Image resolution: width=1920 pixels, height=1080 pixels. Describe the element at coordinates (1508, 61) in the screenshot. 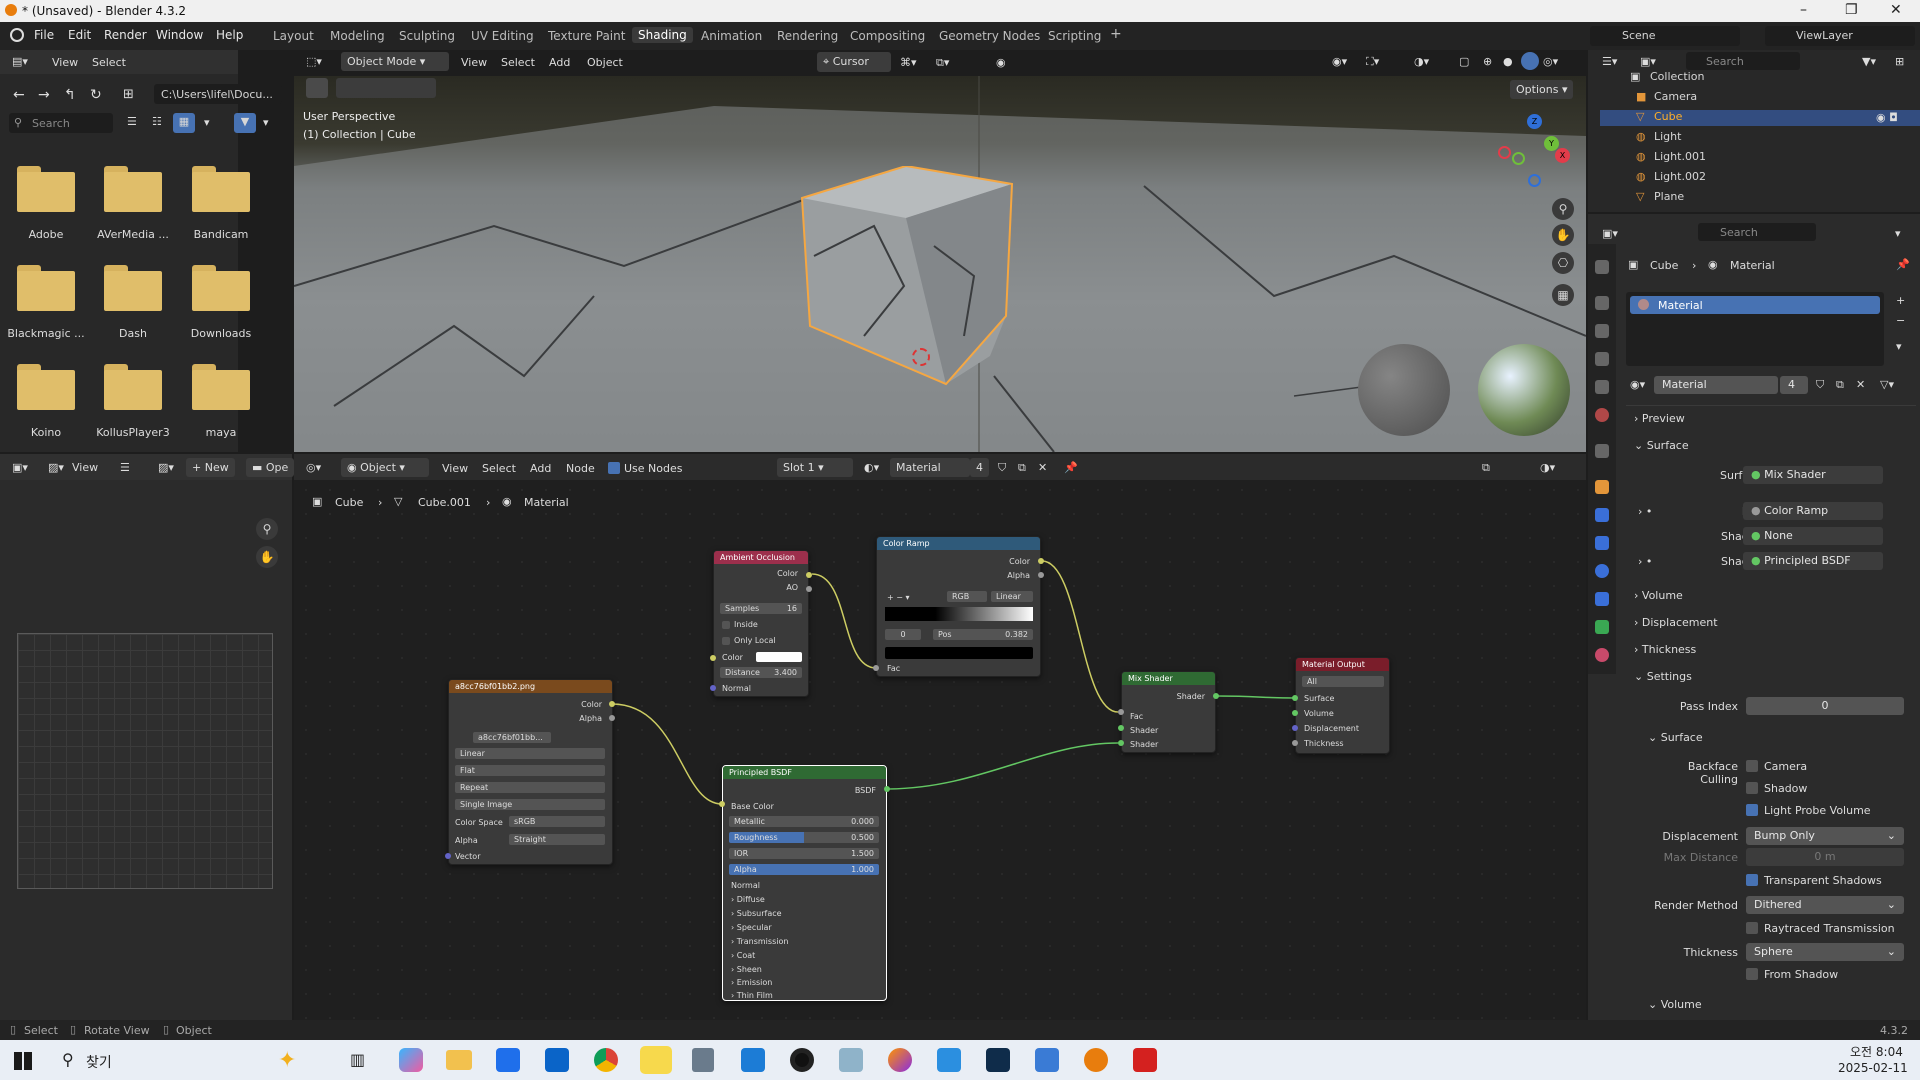

I see `solid-shading-icon: ●` at that location.